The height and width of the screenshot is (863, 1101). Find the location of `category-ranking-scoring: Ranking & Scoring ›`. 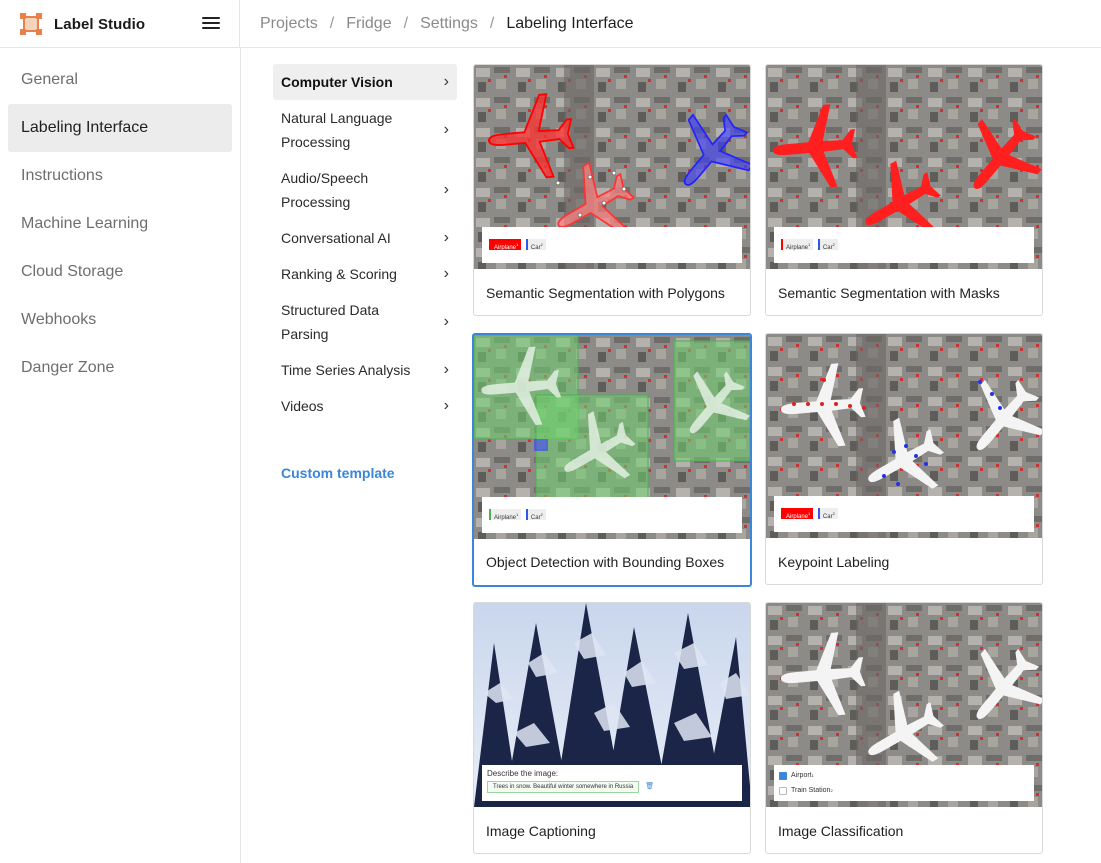

category-ranking-scoring: Ranking & Scoring › is located at coordinates (365, 274).